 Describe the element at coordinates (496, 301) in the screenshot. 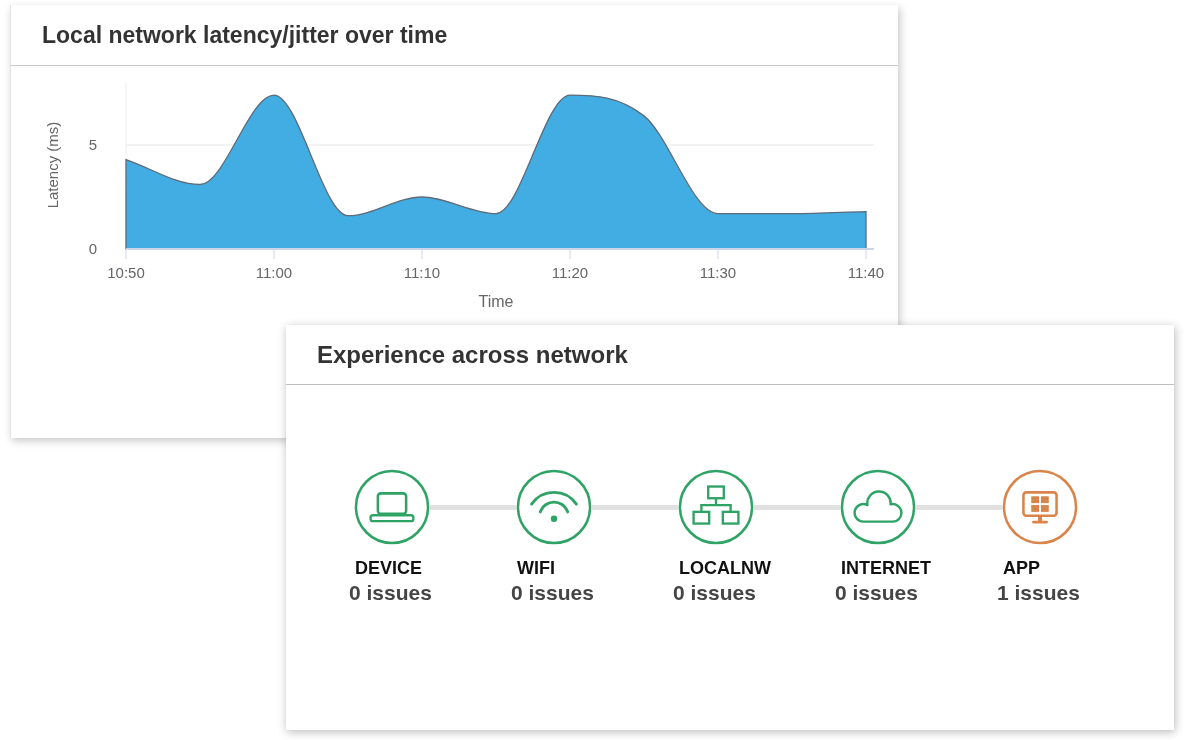

I see `axis-title: Time` at that location.